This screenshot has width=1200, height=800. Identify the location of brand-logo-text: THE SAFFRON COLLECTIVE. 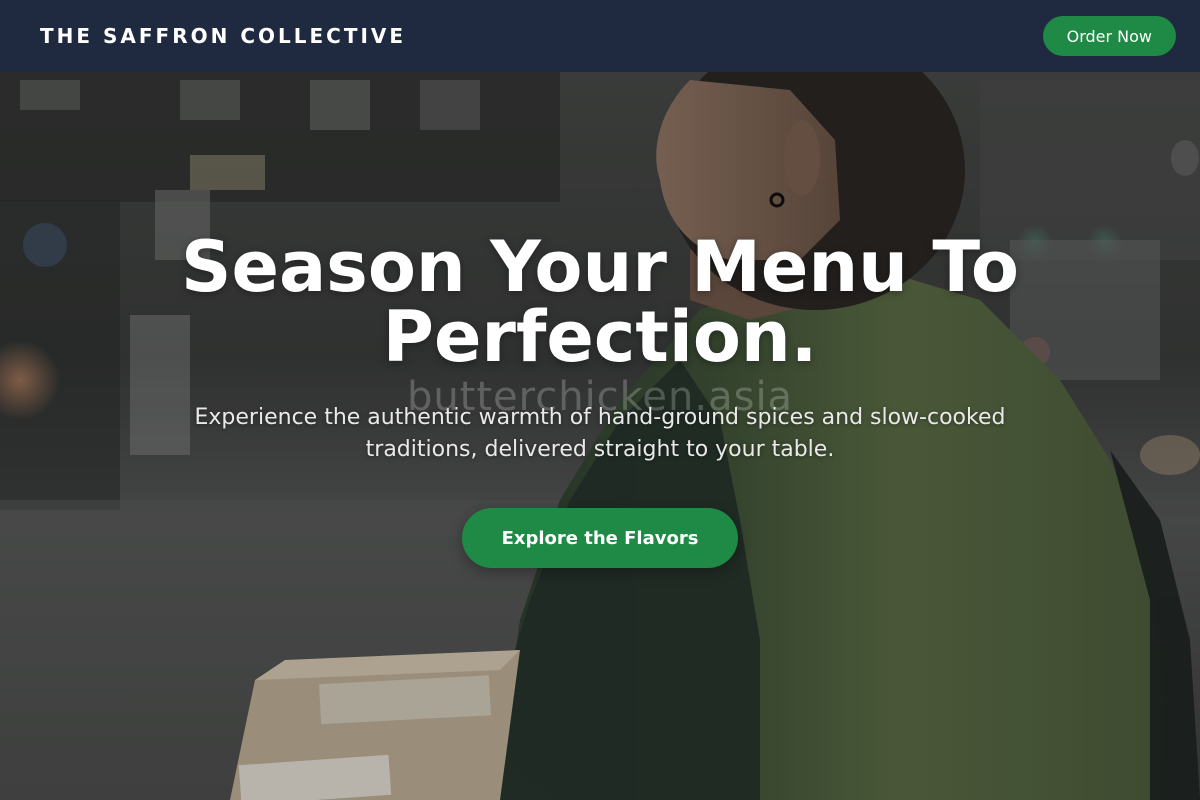
(223, 36).